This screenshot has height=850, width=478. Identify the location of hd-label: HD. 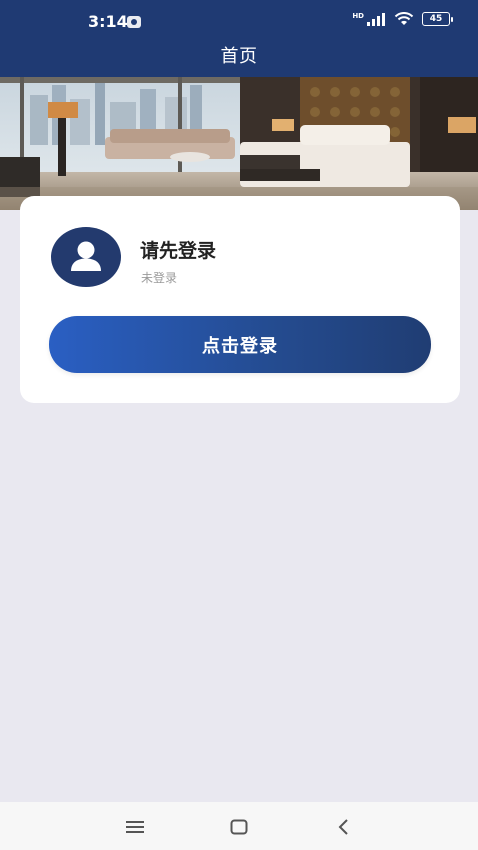
(358, 15).